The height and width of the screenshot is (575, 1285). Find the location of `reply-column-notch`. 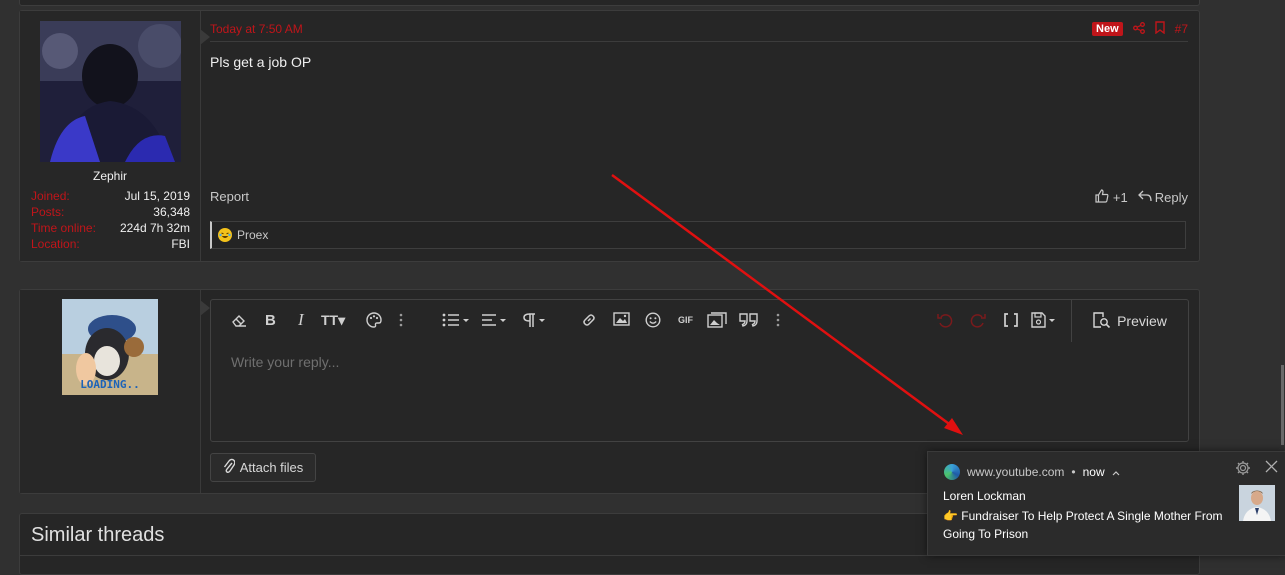

reply-column-notch is located at coordinates (205, 308).